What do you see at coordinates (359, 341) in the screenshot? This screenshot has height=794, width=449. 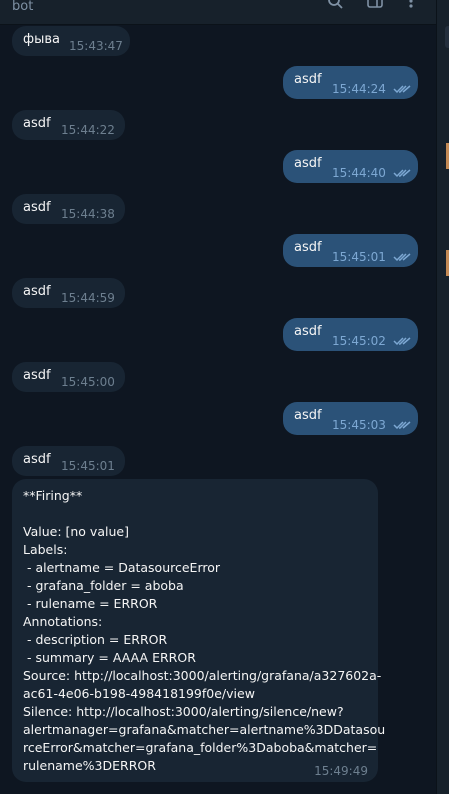 I see `message-time: 15:45:02` at bounding box center [359, 341].